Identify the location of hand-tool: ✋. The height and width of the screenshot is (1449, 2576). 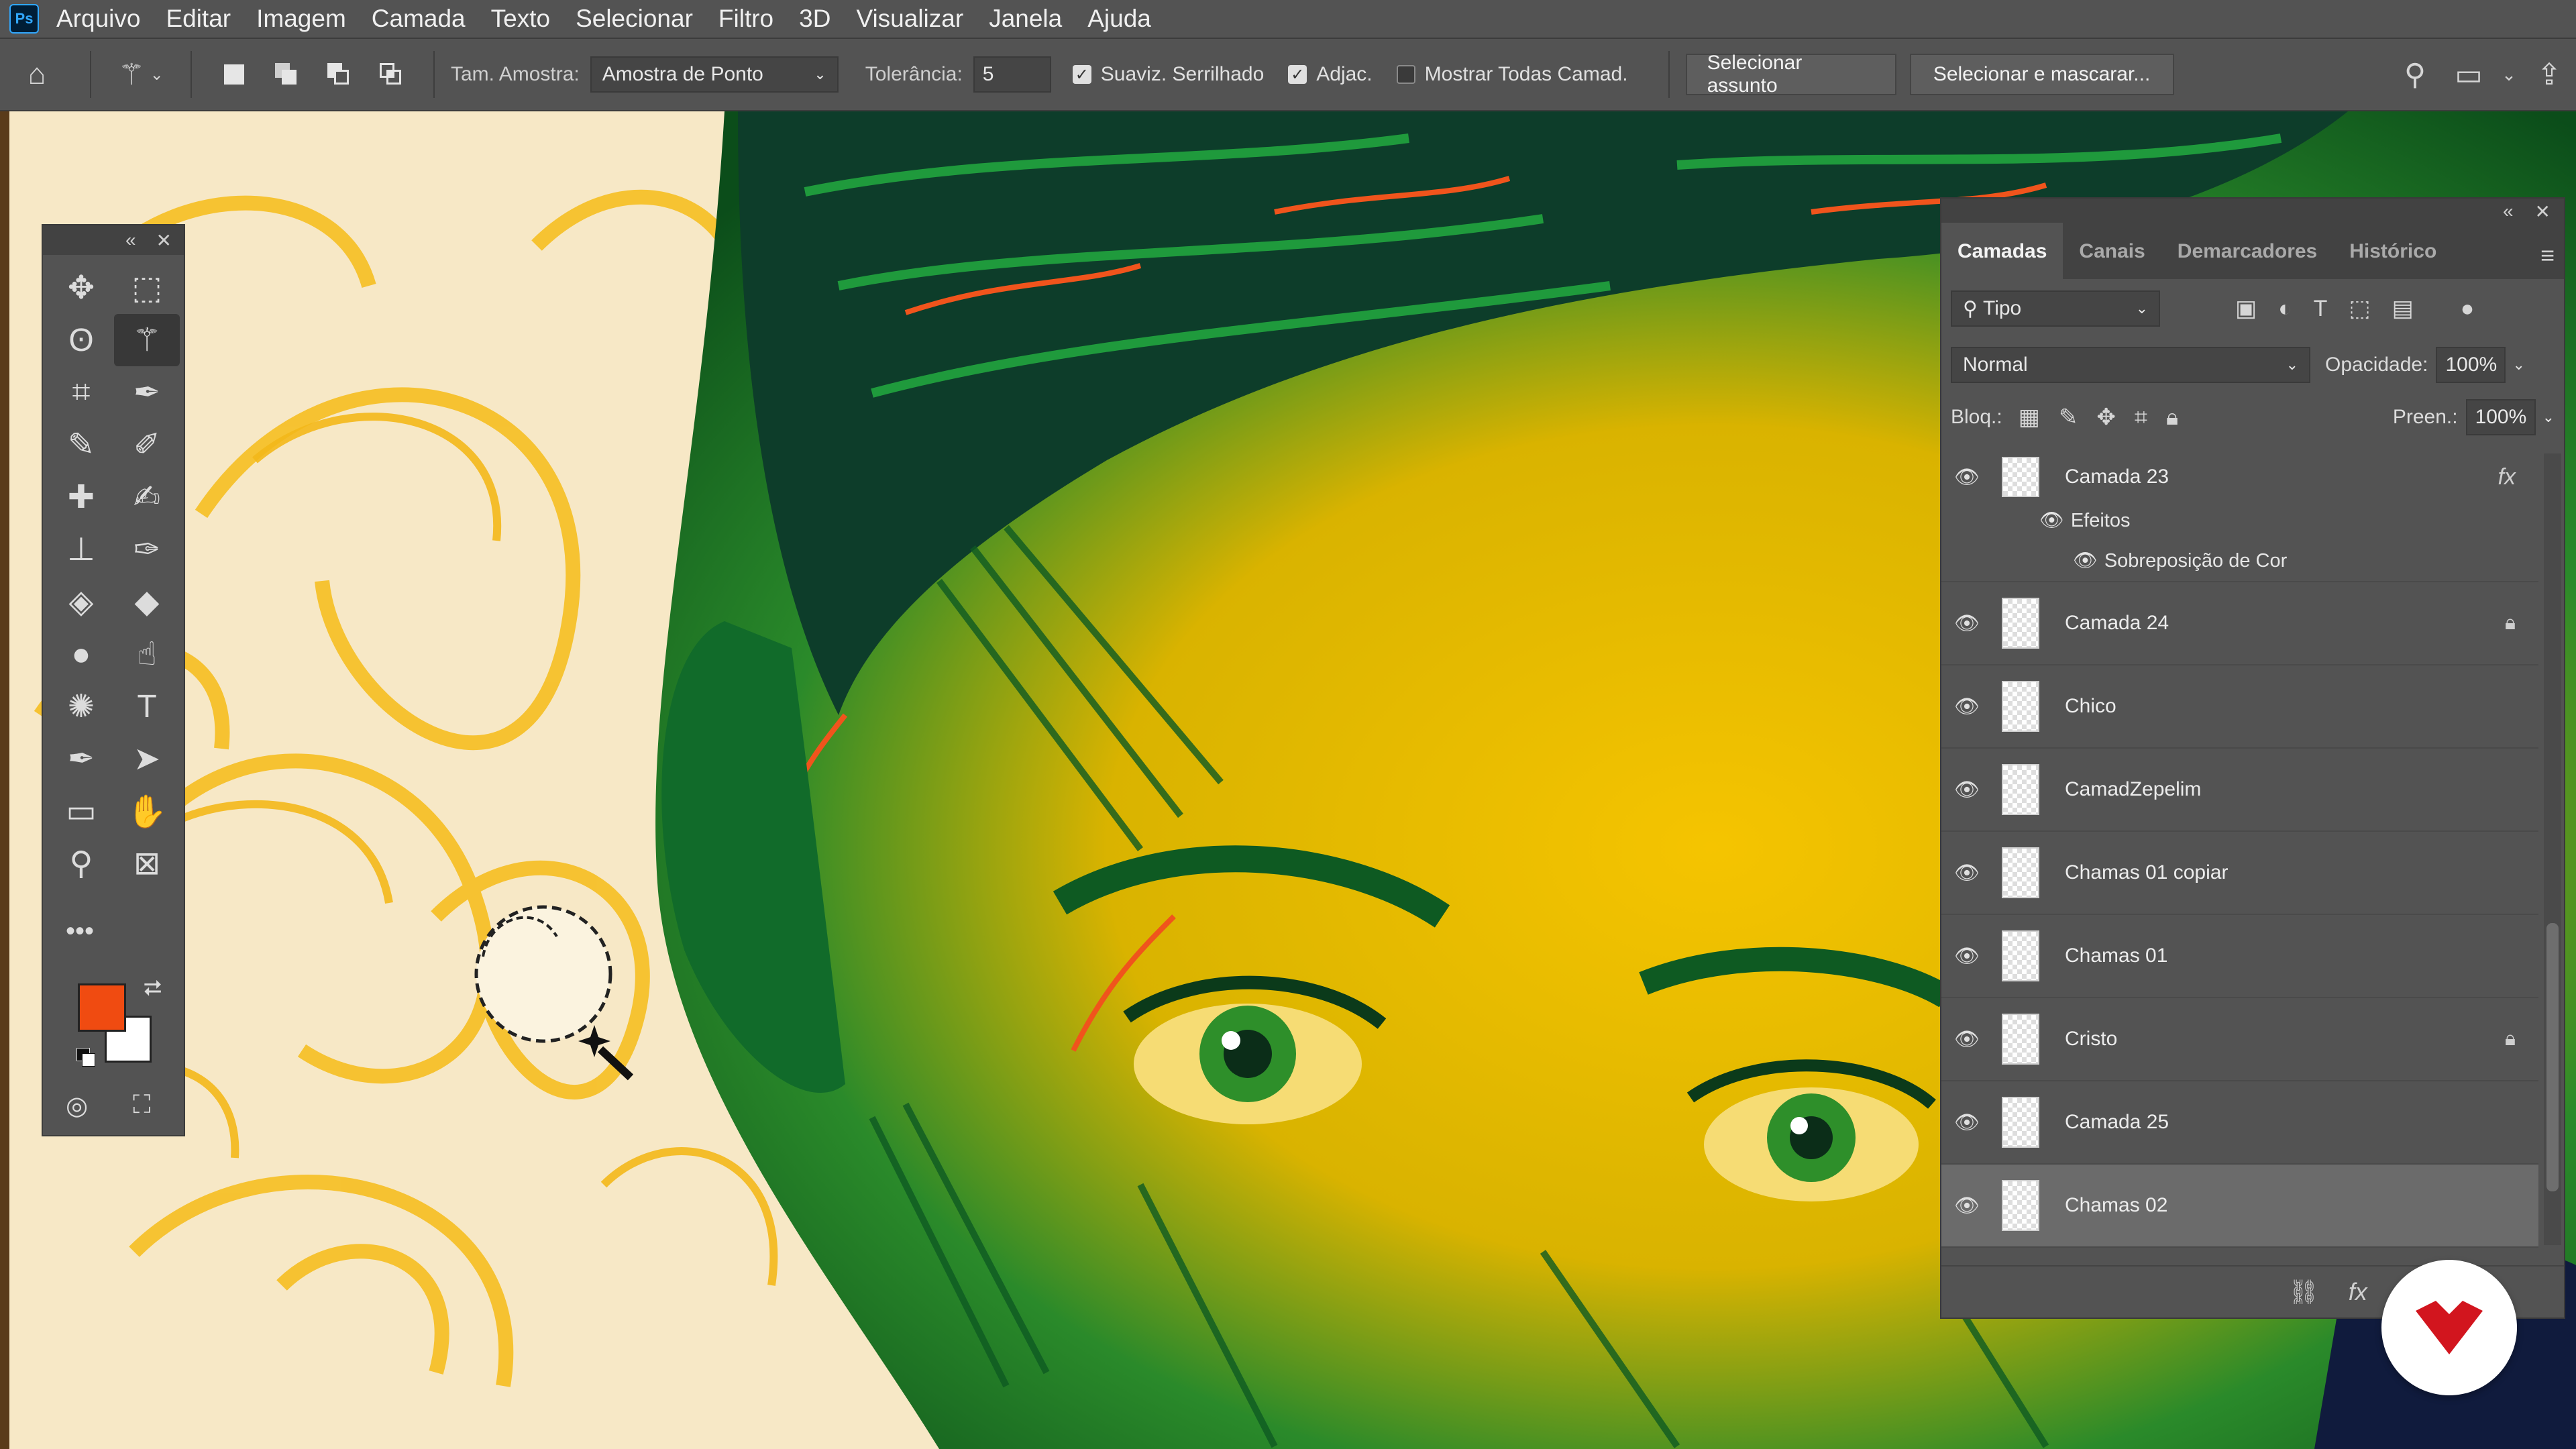
(147, 811).